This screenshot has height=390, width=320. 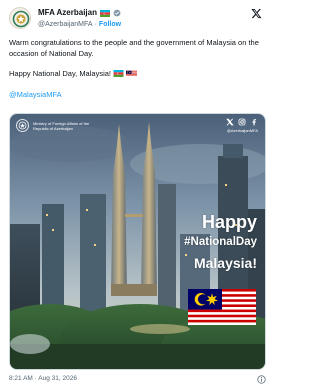 I want to click on facebook-icon, so click(x=254, y=122).